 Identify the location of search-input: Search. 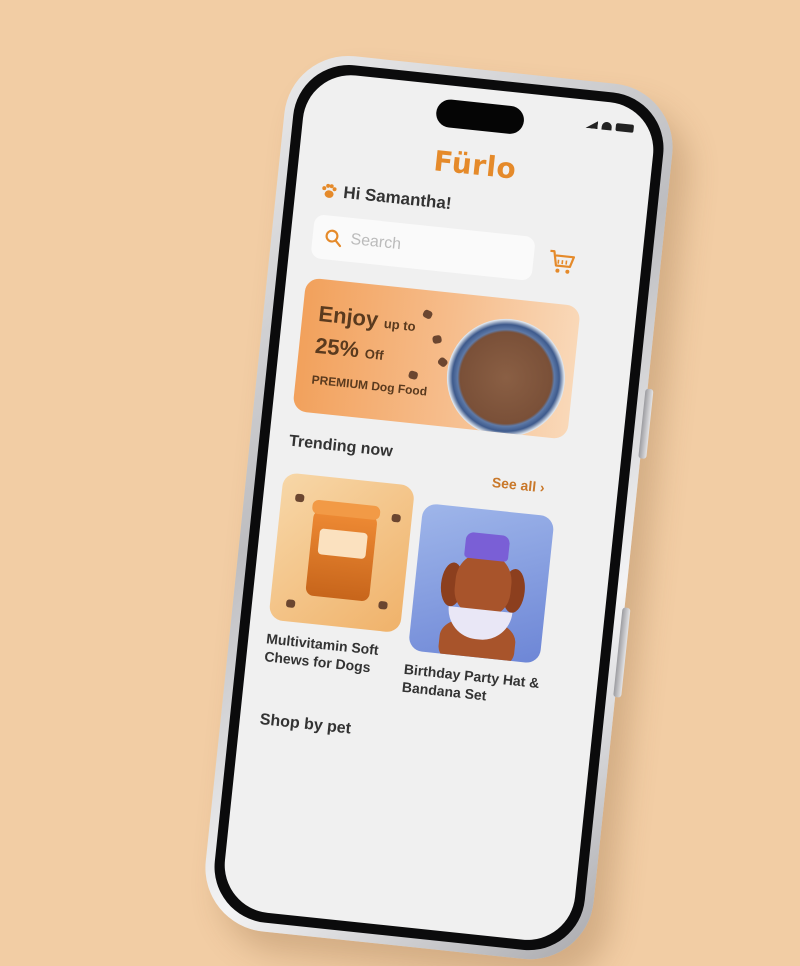
(422, 247).